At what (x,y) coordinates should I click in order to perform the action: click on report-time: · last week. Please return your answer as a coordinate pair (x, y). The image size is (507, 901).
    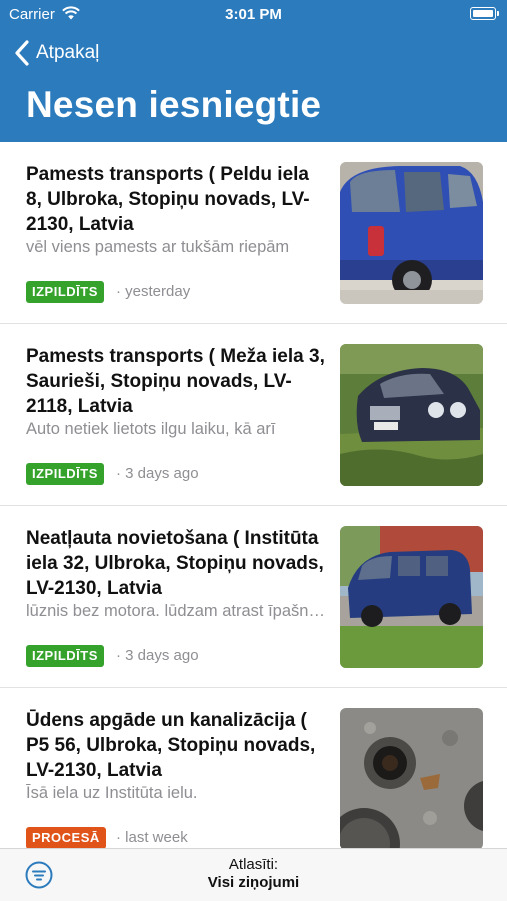
    Looking at the image, I should click on (152, 837).